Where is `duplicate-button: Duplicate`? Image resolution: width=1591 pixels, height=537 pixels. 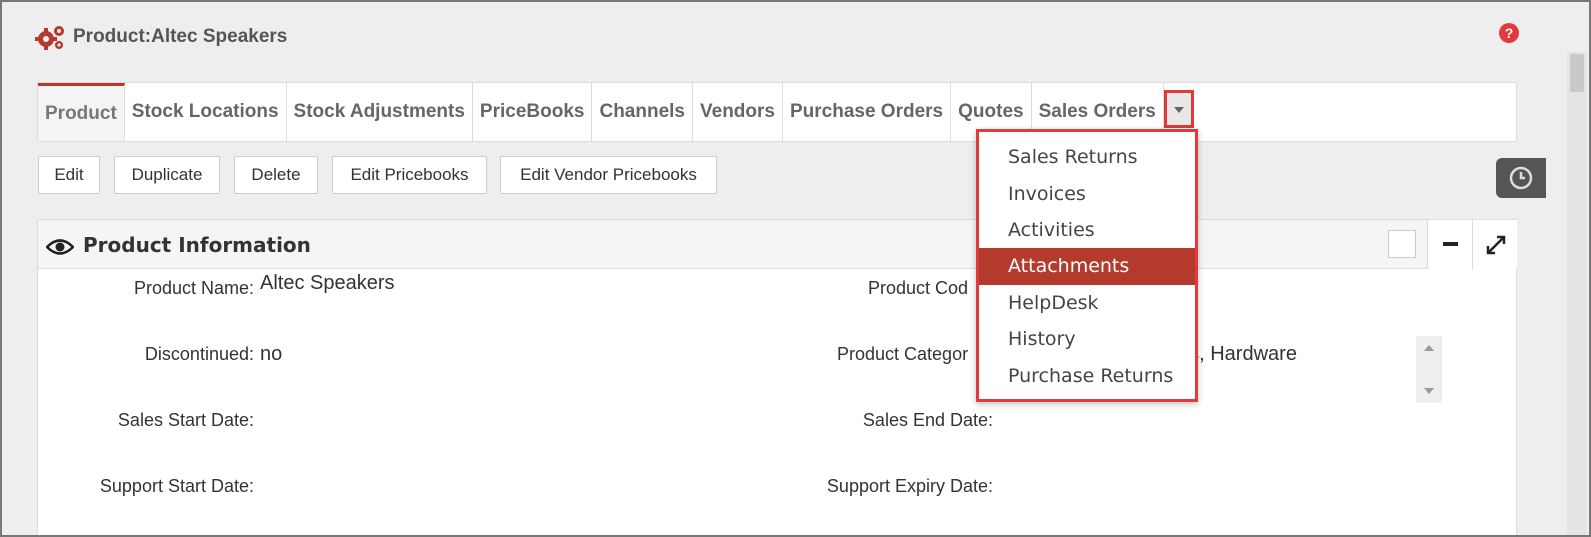 duplicate-button: Duplicate is located at coordinates (167, 175).